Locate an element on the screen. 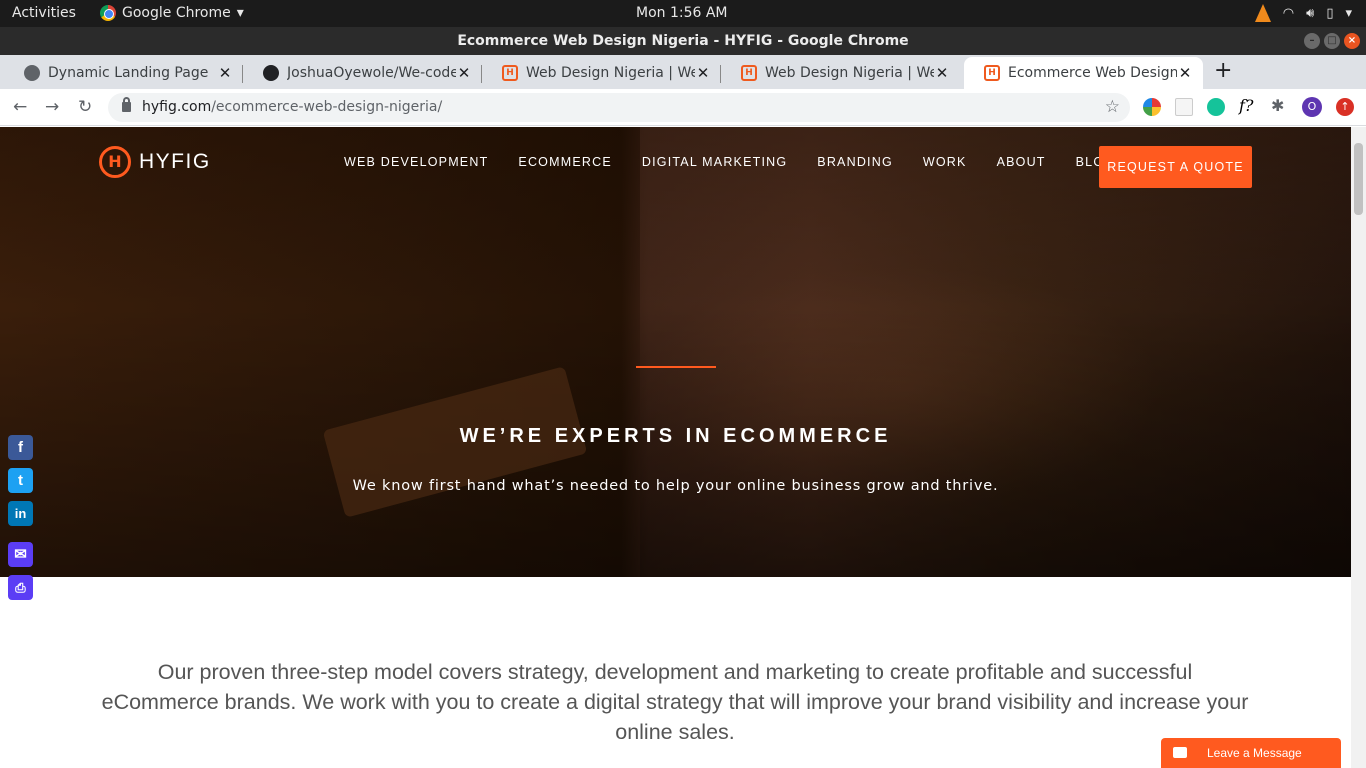 The width and height of the screenshot is (1366, 768). tab-github: JoshuaOyewole/We-code ✕ is located at coordinates (362, 73).